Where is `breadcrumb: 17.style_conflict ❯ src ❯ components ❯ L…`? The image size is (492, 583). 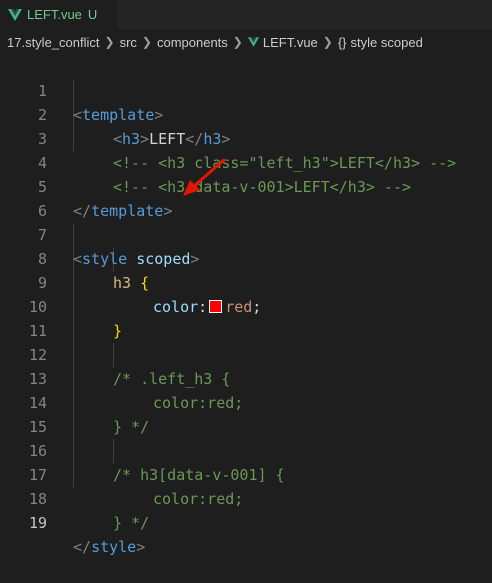 breadcrumb: 17.style_conflict ❯ src ❯ components ❯ L… is located at coordinates (246, 42).